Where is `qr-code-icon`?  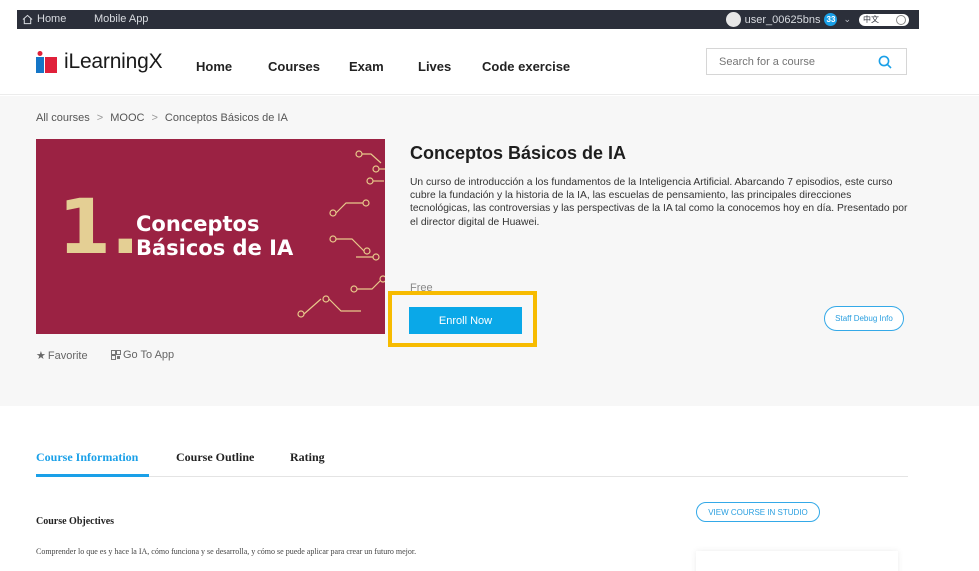
qr-code-icon is located at coordinates (116, 355).